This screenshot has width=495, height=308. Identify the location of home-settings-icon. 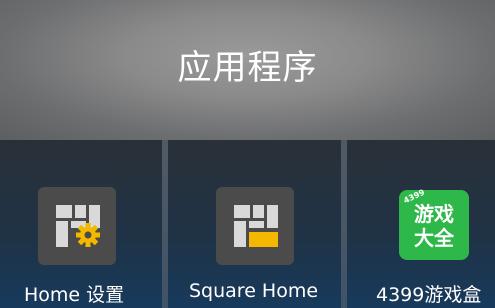
(77, 226).